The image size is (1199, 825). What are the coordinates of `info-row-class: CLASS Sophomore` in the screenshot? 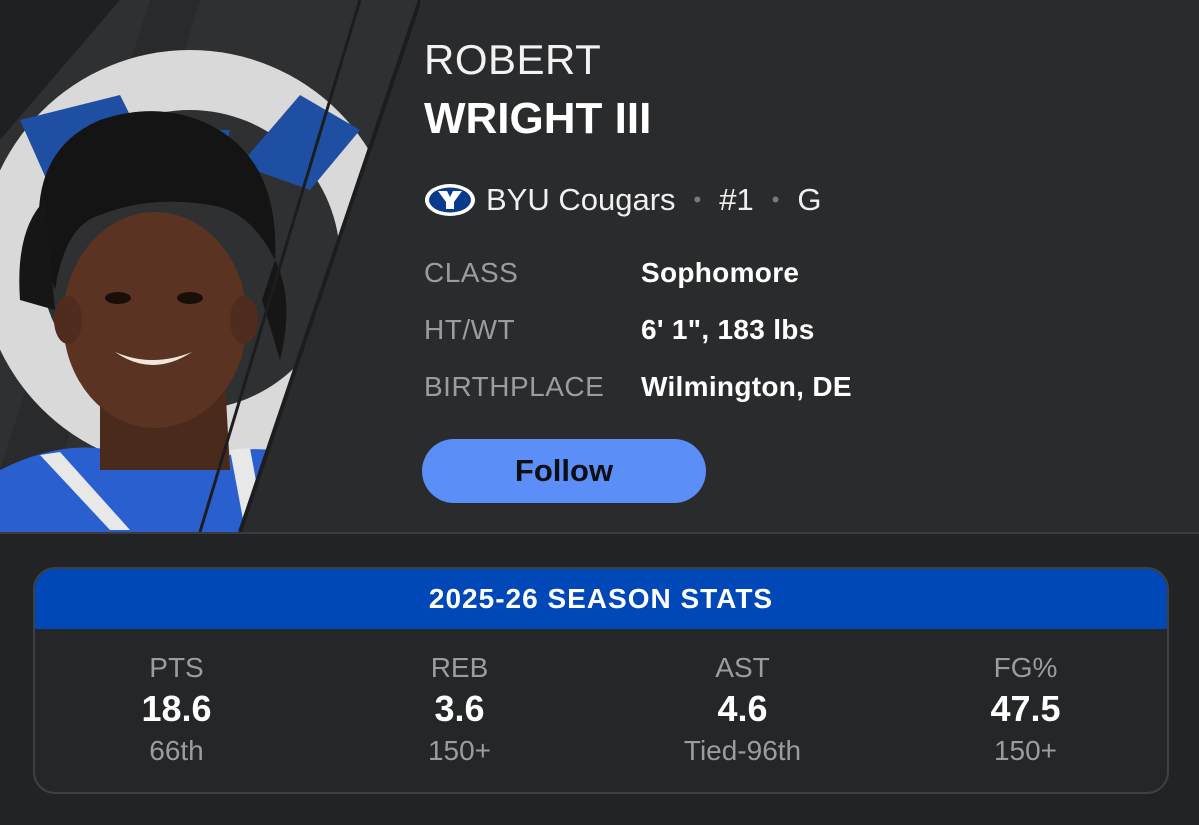 It's located at (611, 273).